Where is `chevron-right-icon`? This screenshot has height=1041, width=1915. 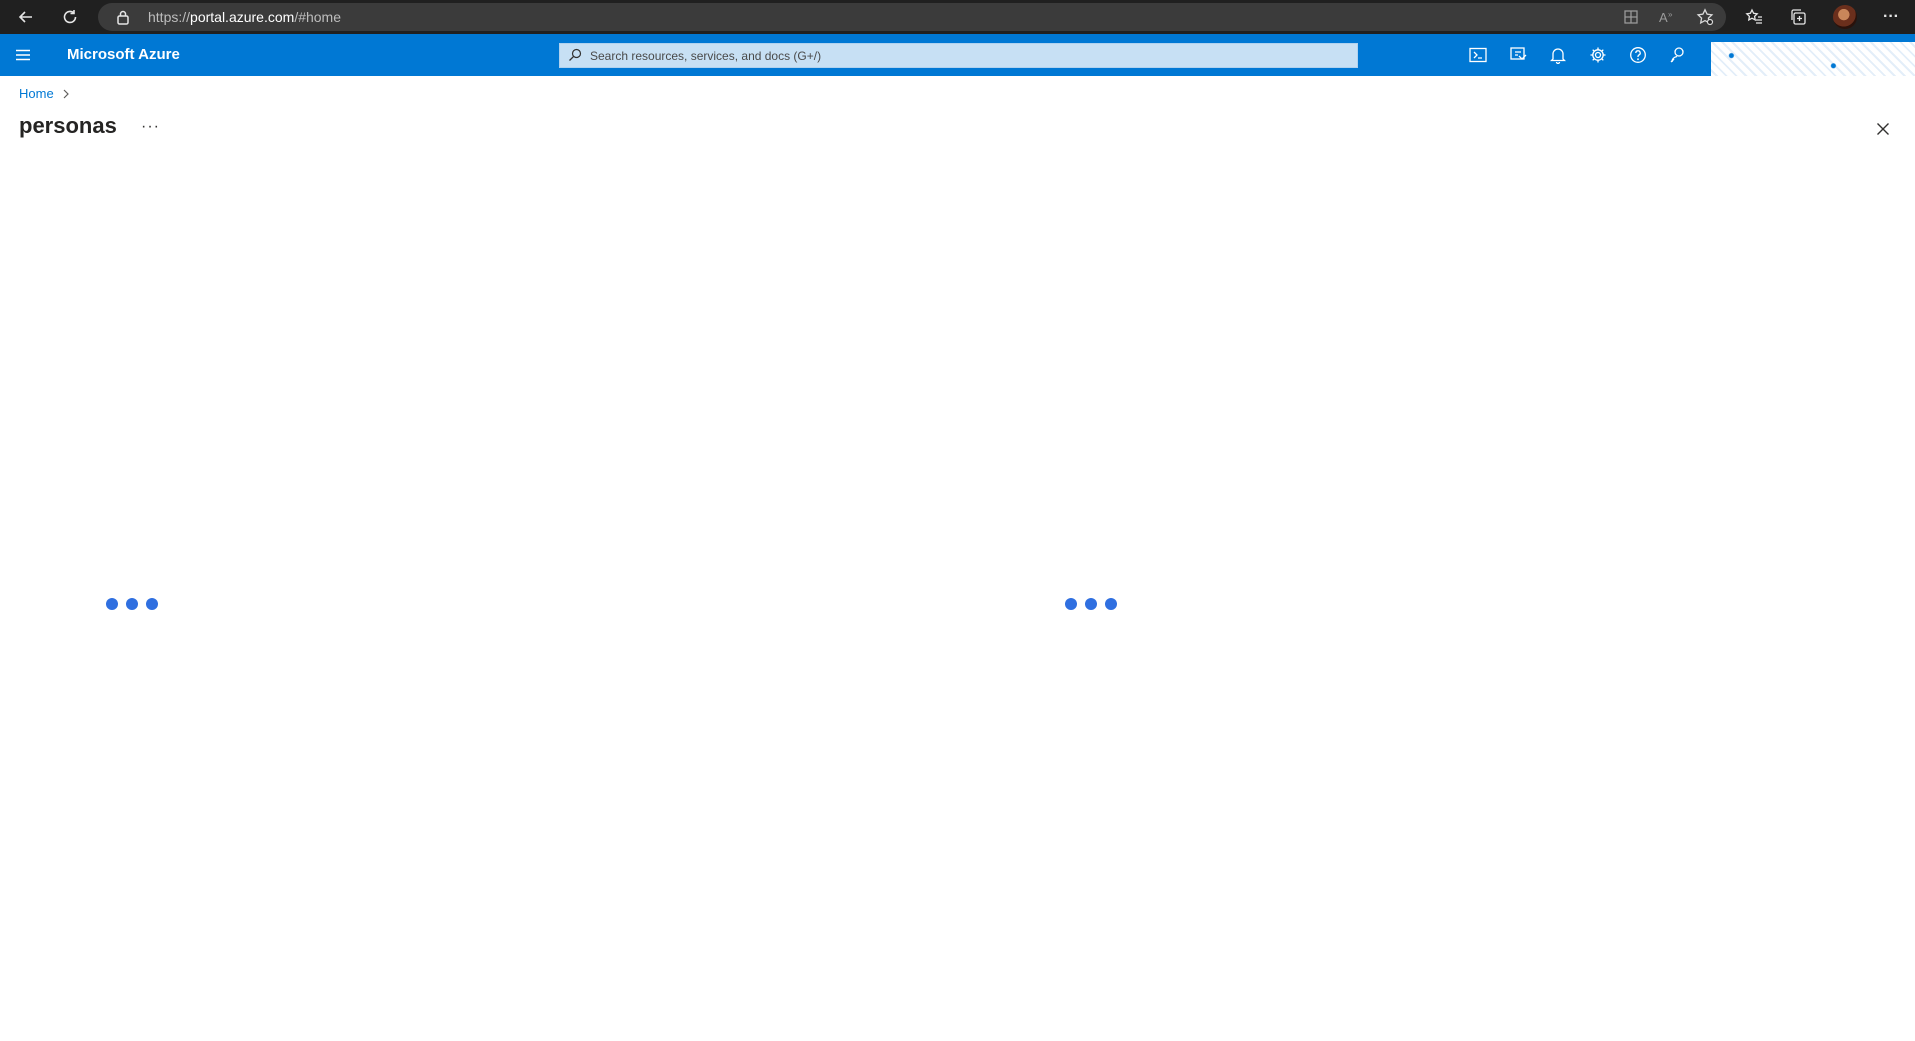 chevron-right-icon is located at coordinates (66, 94).